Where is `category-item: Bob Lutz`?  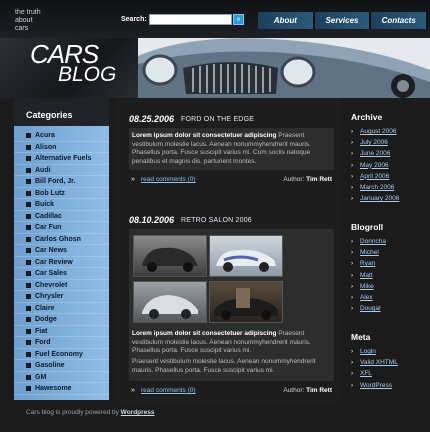 category-item: Bob Lutz is located at coordinates (61, 193).